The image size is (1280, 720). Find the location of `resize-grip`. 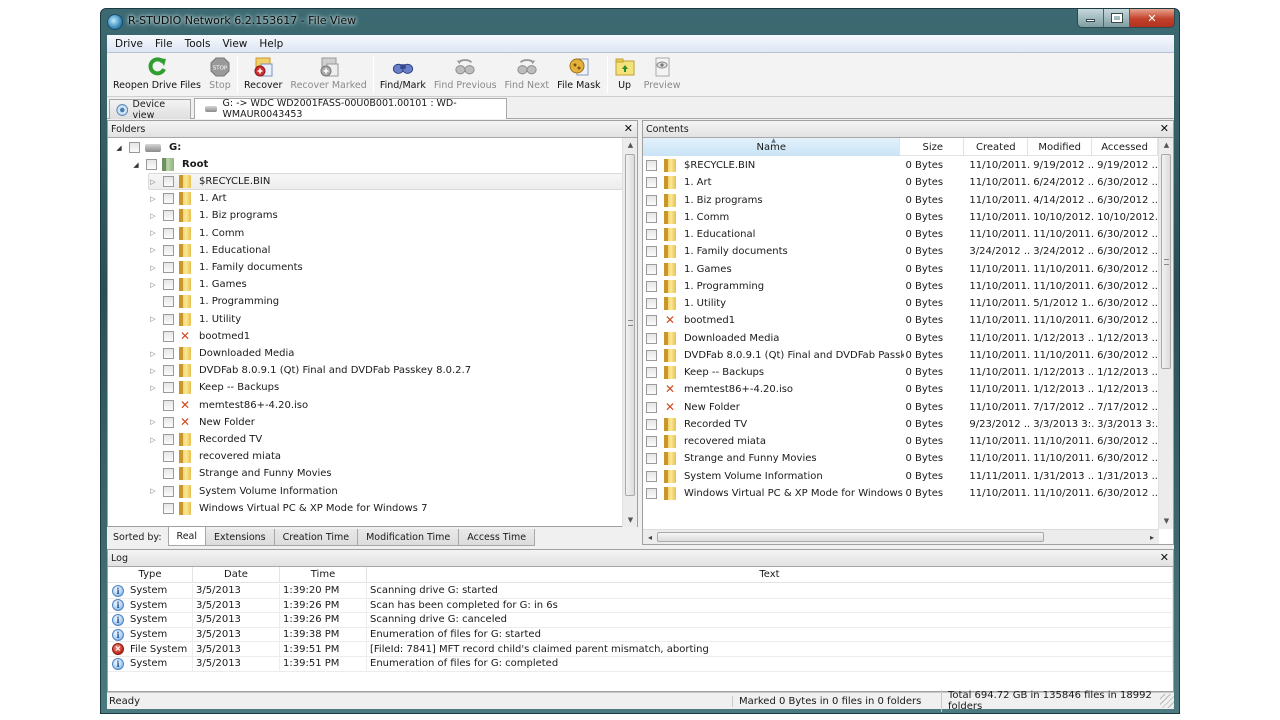

resize-grip is located at coordinates (1167, 701).